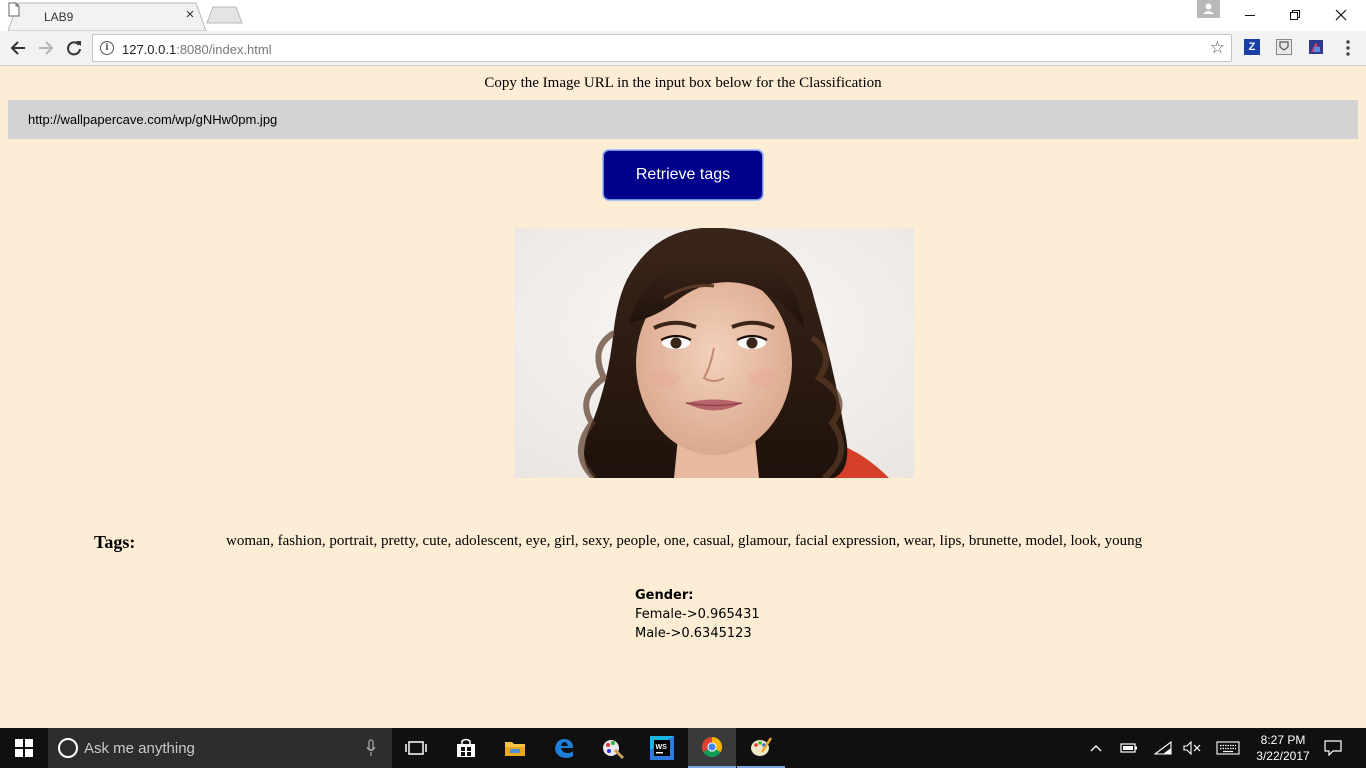 This screenshot has width=1366, height=768. Describe the element at coordinates (1283, 748) in the screenshot. I see `taskbar-clock: 8:27 PM 3/22/2017` at that location.